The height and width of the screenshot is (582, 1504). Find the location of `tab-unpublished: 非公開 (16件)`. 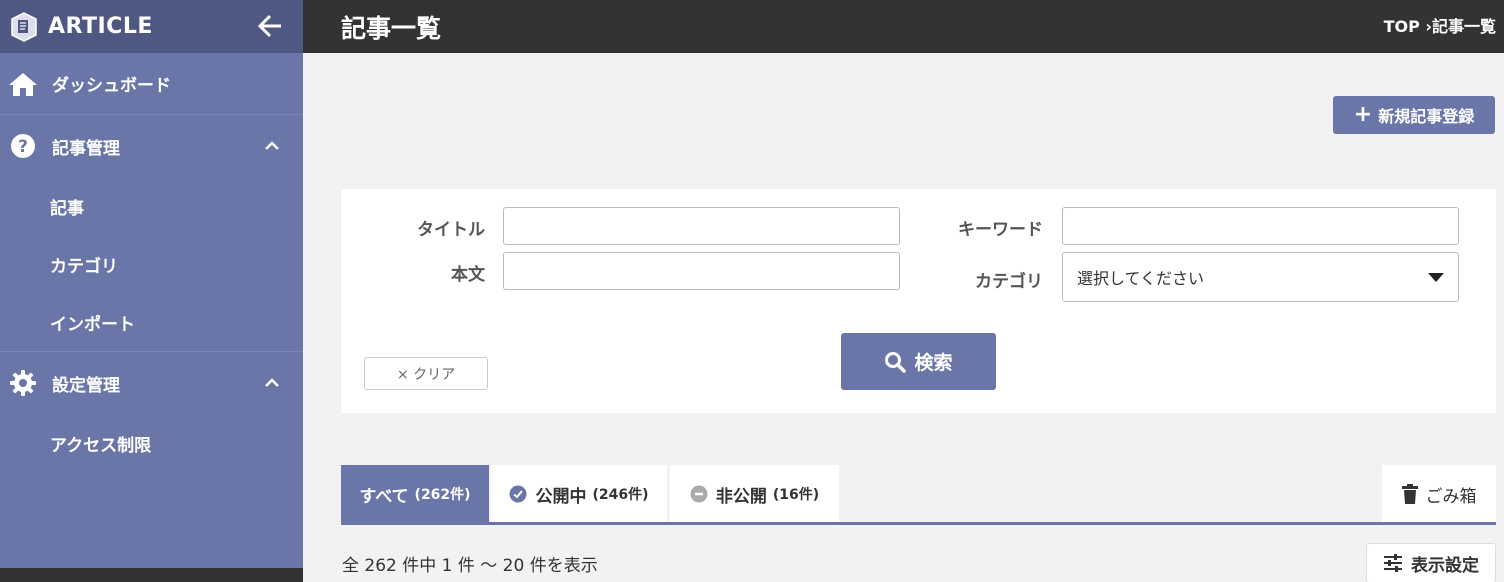

tab-unpublished: 非公開 (16件) is located at coordinates (754, 494).